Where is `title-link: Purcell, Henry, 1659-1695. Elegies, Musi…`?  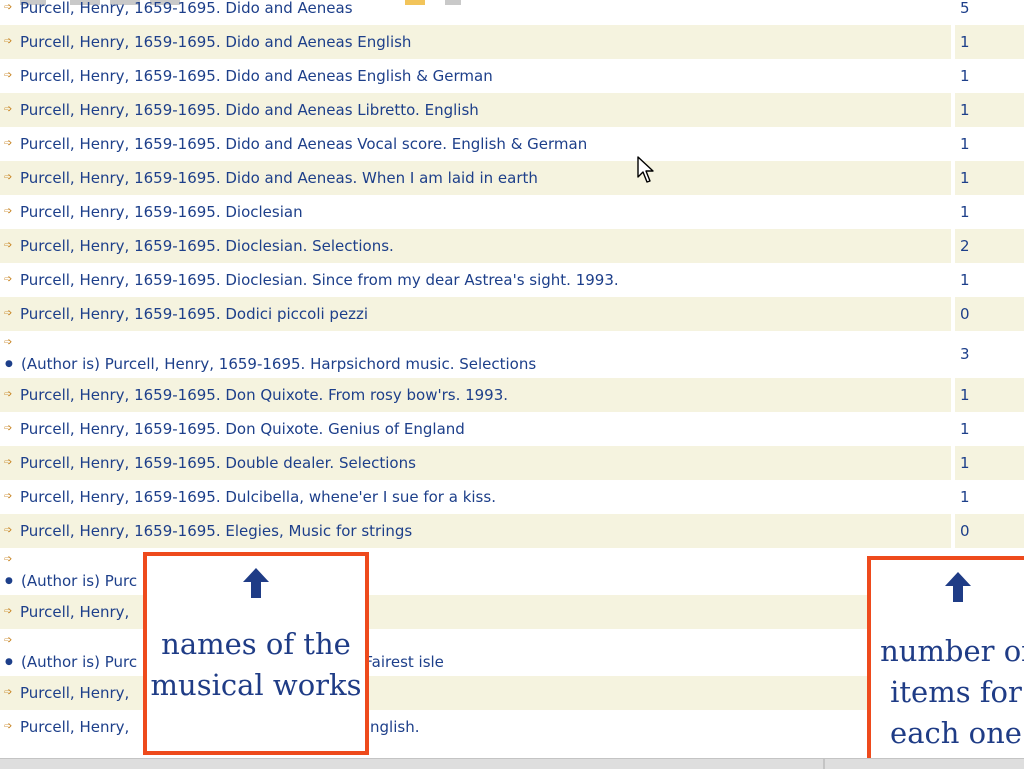 title-link: Purcell, Henry, 1659-1695. Elegies, Musi… is located at coordinates (216, 531).